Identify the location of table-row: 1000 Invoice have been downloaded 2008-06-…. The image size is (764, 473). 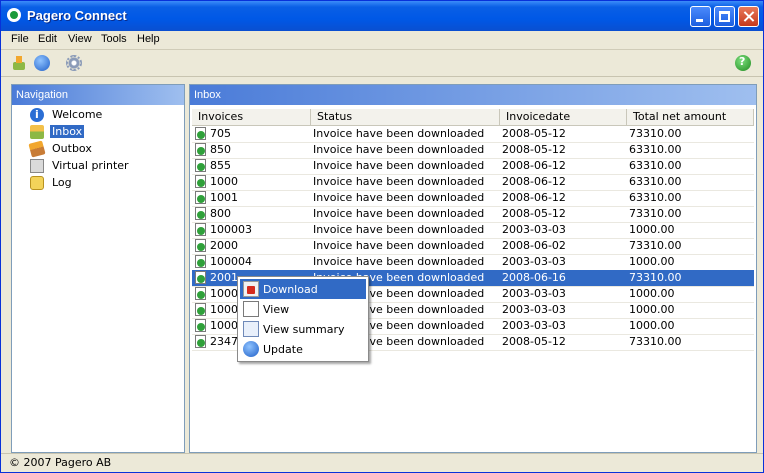
(473, 182).